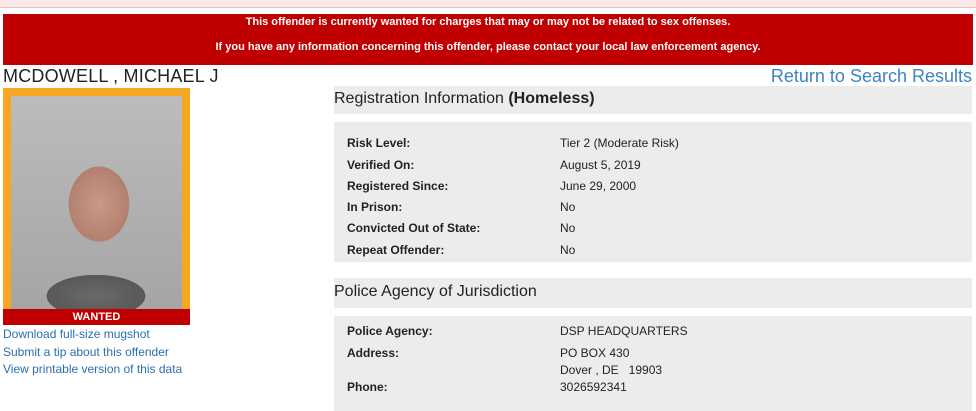 The height and width of the screenshot is (411, 976). I want to click on detail-label: Registered Since:, so click(398, 186).